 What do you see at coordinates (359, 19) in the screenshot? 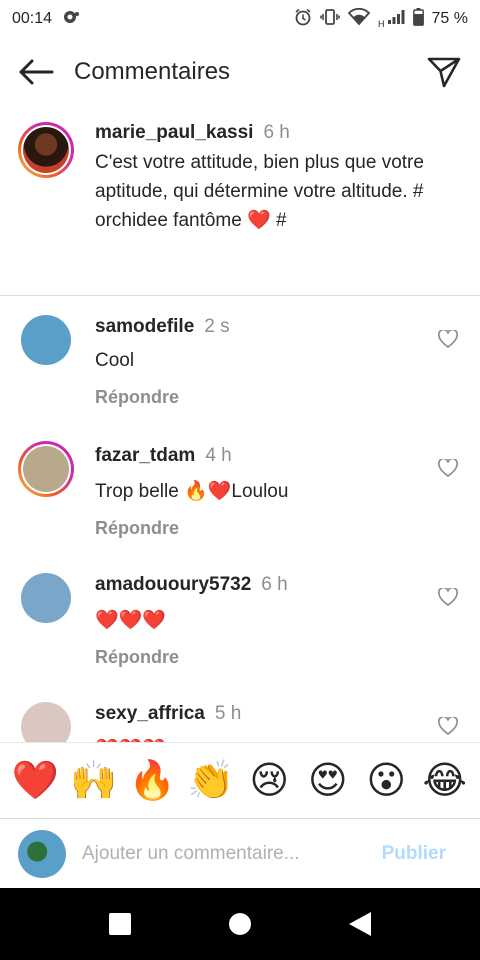
I see `wifi-icon` at bounding box center [359, 19].